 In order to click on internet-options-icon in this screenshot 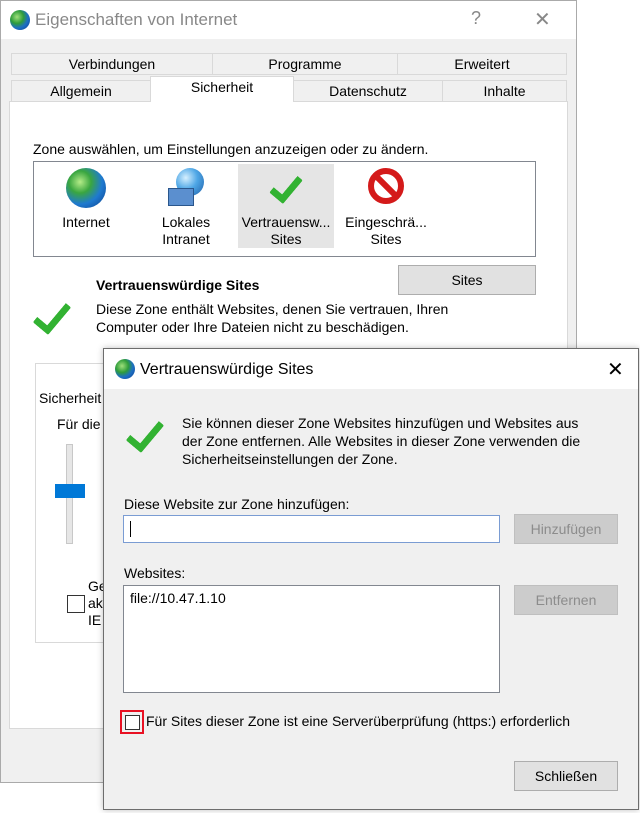, I will do `click(20, 20)`.